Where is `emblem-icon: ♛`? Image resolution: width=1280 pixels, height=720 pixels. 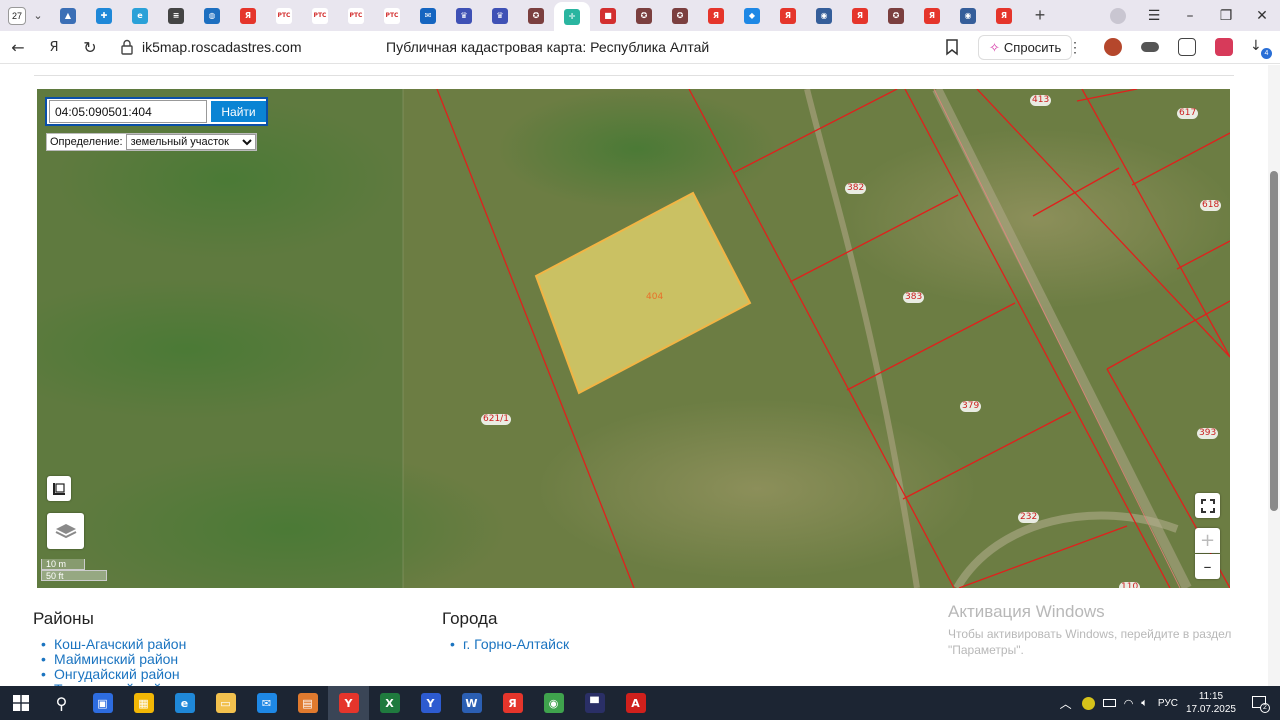
emblem-icon: ♛ is located at coordinates (464, 15).